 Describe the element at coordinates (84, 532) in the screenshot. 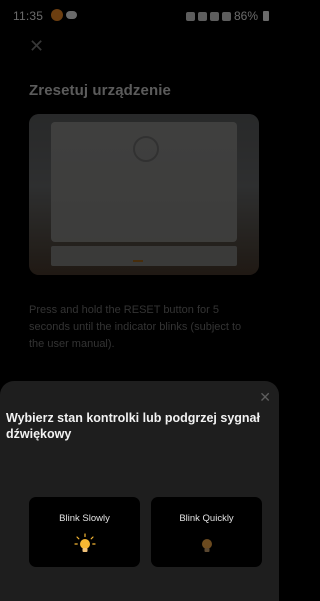

I see `option-blink-slowly: Blink Slowly` at that location.